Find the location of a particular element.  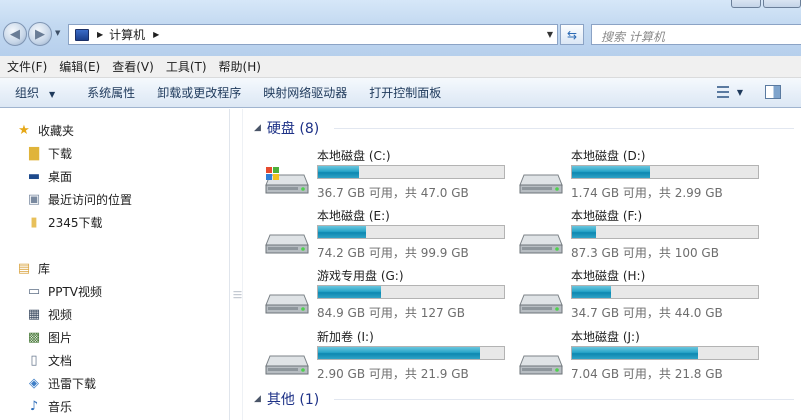

sidebar-label: 库 is located at coordinates (44, 268).